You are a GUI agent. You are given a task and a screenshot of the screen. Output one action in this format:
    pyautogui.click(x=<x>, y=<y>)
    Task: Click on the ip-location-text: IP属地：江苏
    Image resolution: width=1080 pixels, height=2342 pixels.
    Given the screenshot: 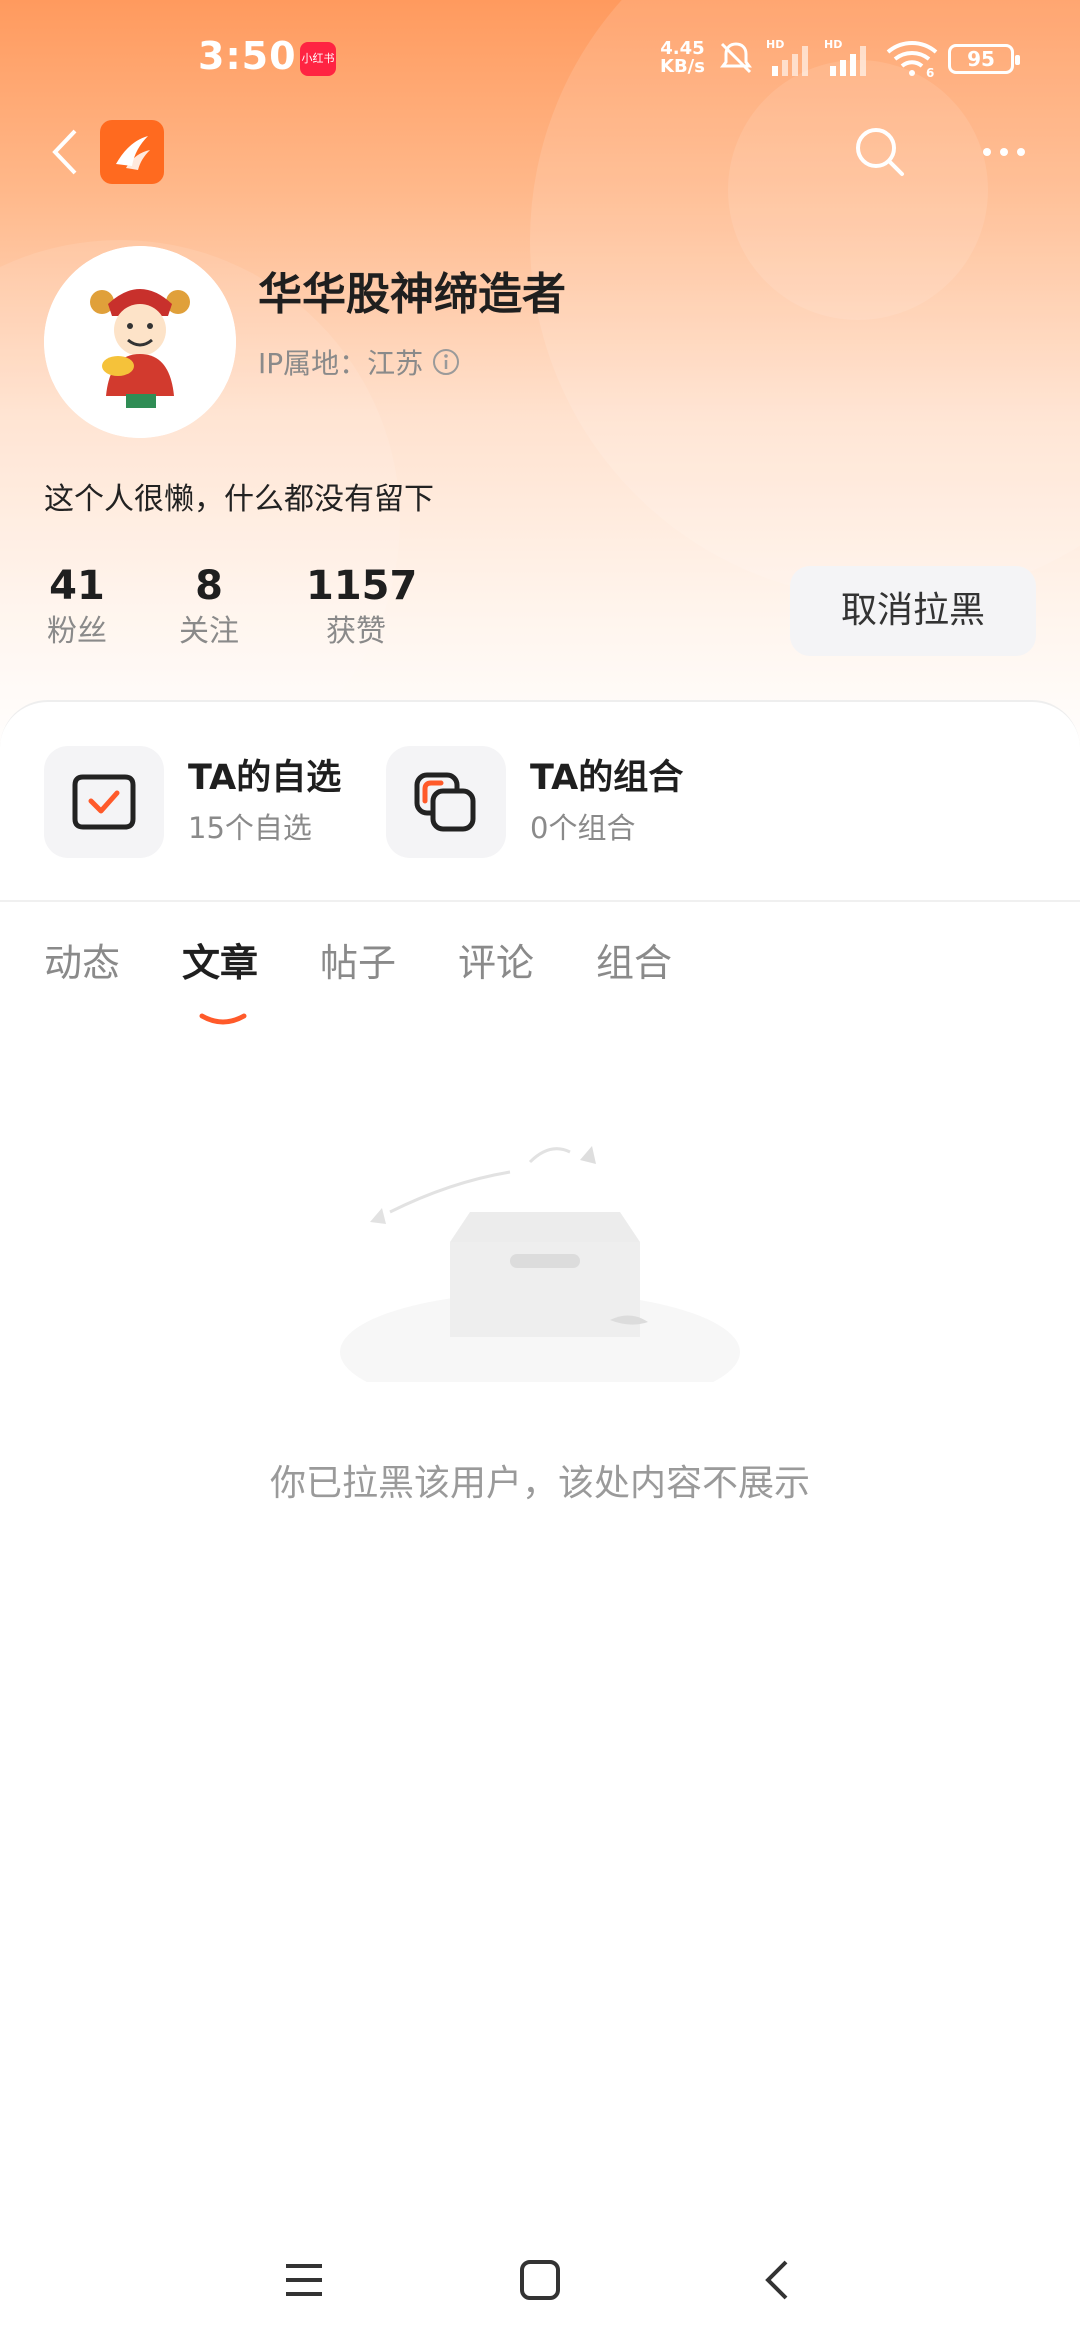 What is the action you would take?
    pyautogui.click(x=341, y=363)
    